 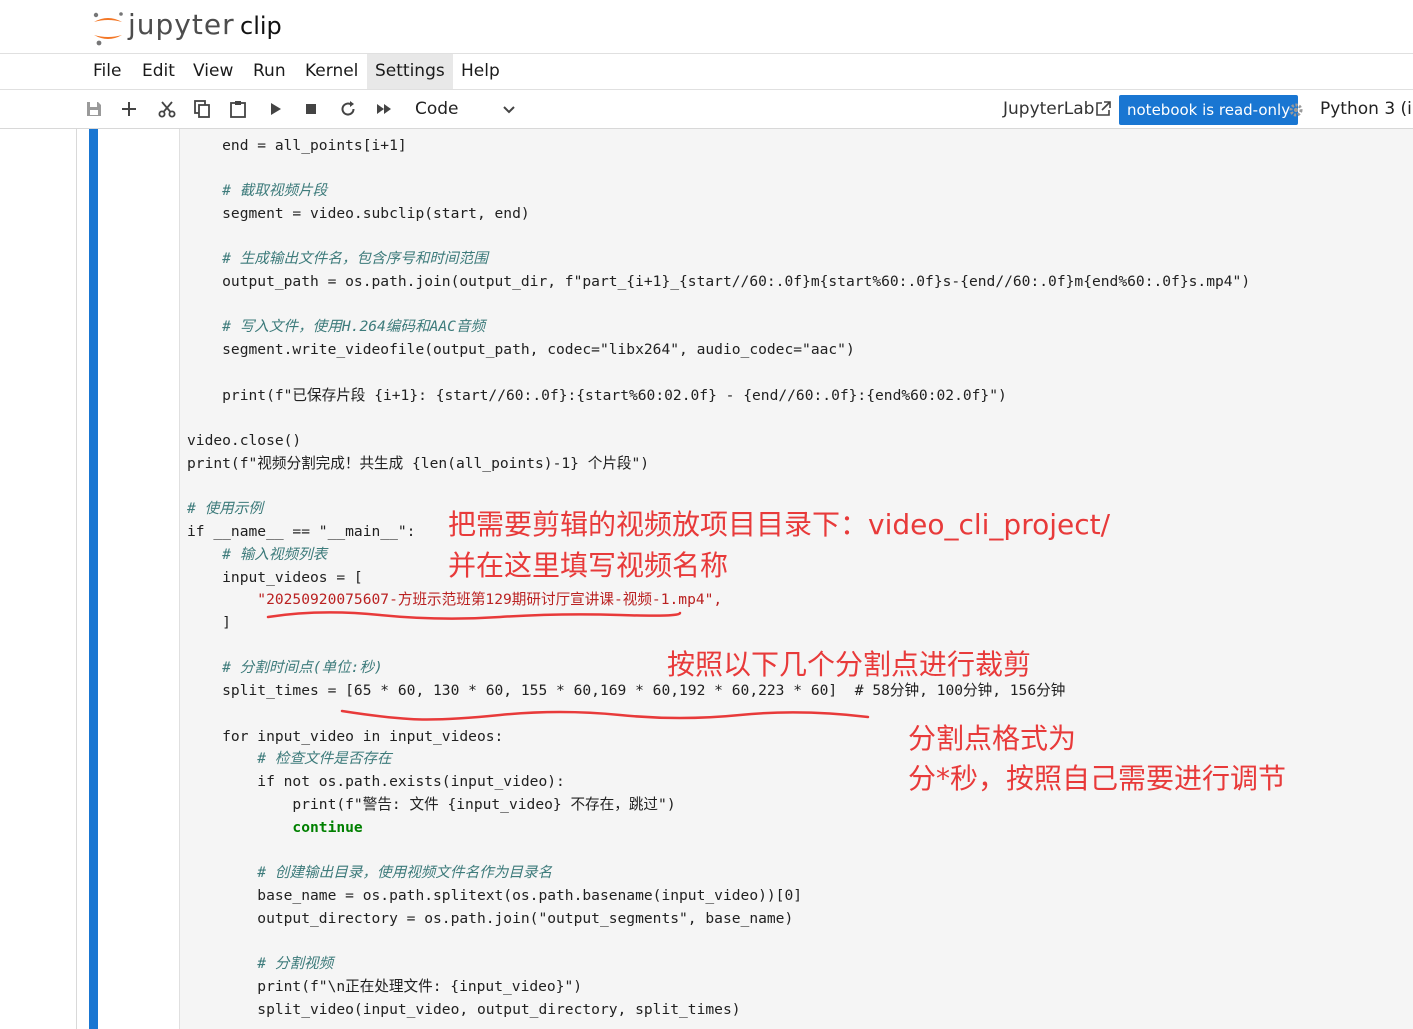 I want to click on run-icon, so click(x=275, y=109).